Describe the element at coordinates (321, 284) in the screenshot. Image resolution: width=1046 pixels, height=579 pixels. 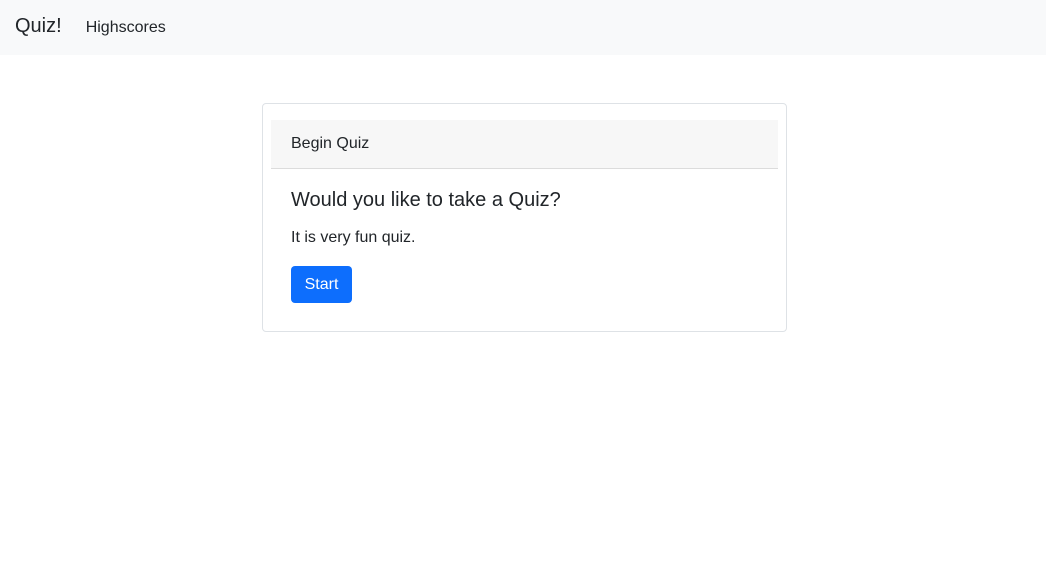
I see `start-button: Start` at that location.